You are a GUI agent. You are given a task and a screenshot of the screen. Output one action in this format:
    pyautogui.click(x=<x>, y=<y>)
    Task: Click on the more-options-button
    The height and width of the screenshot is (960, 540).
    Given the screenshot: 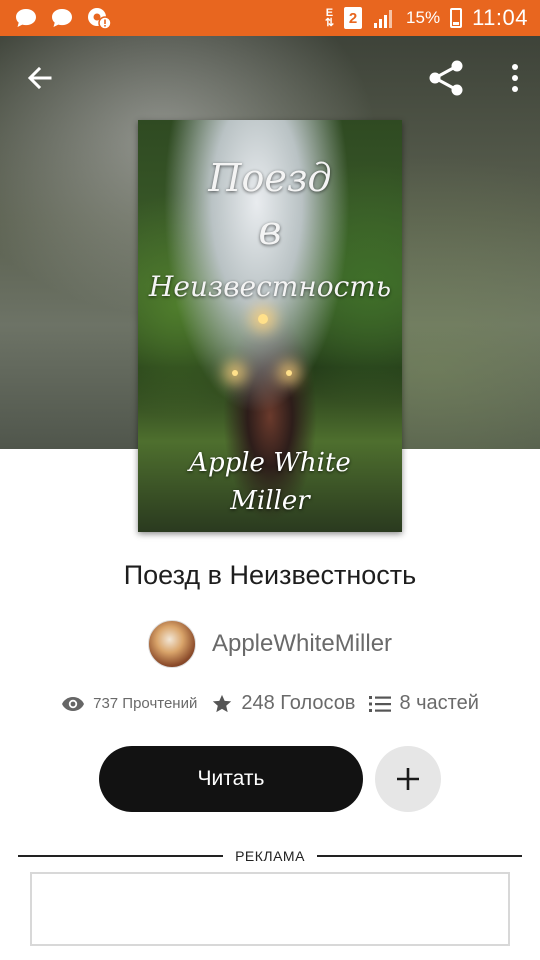 What is the action you would take?
    pyautogui.click(x=515, y=78)
    